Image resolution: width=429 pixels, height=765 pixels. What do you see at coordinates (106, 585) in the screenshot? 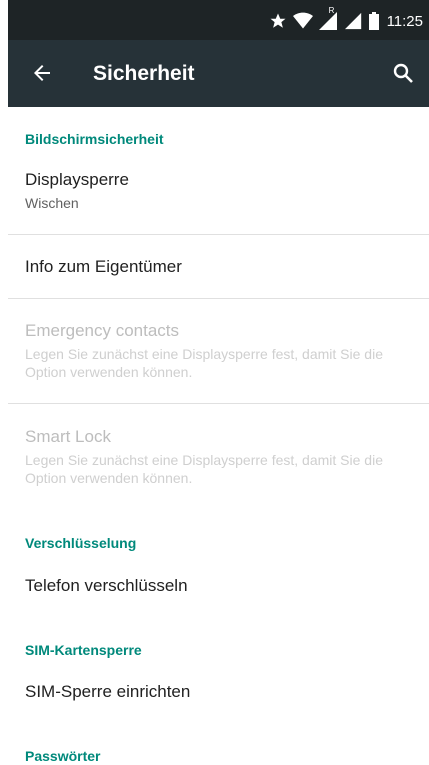
I see `encrypt-phone-title: Telefon verschlüsseln` at bounding box center [106, 585].